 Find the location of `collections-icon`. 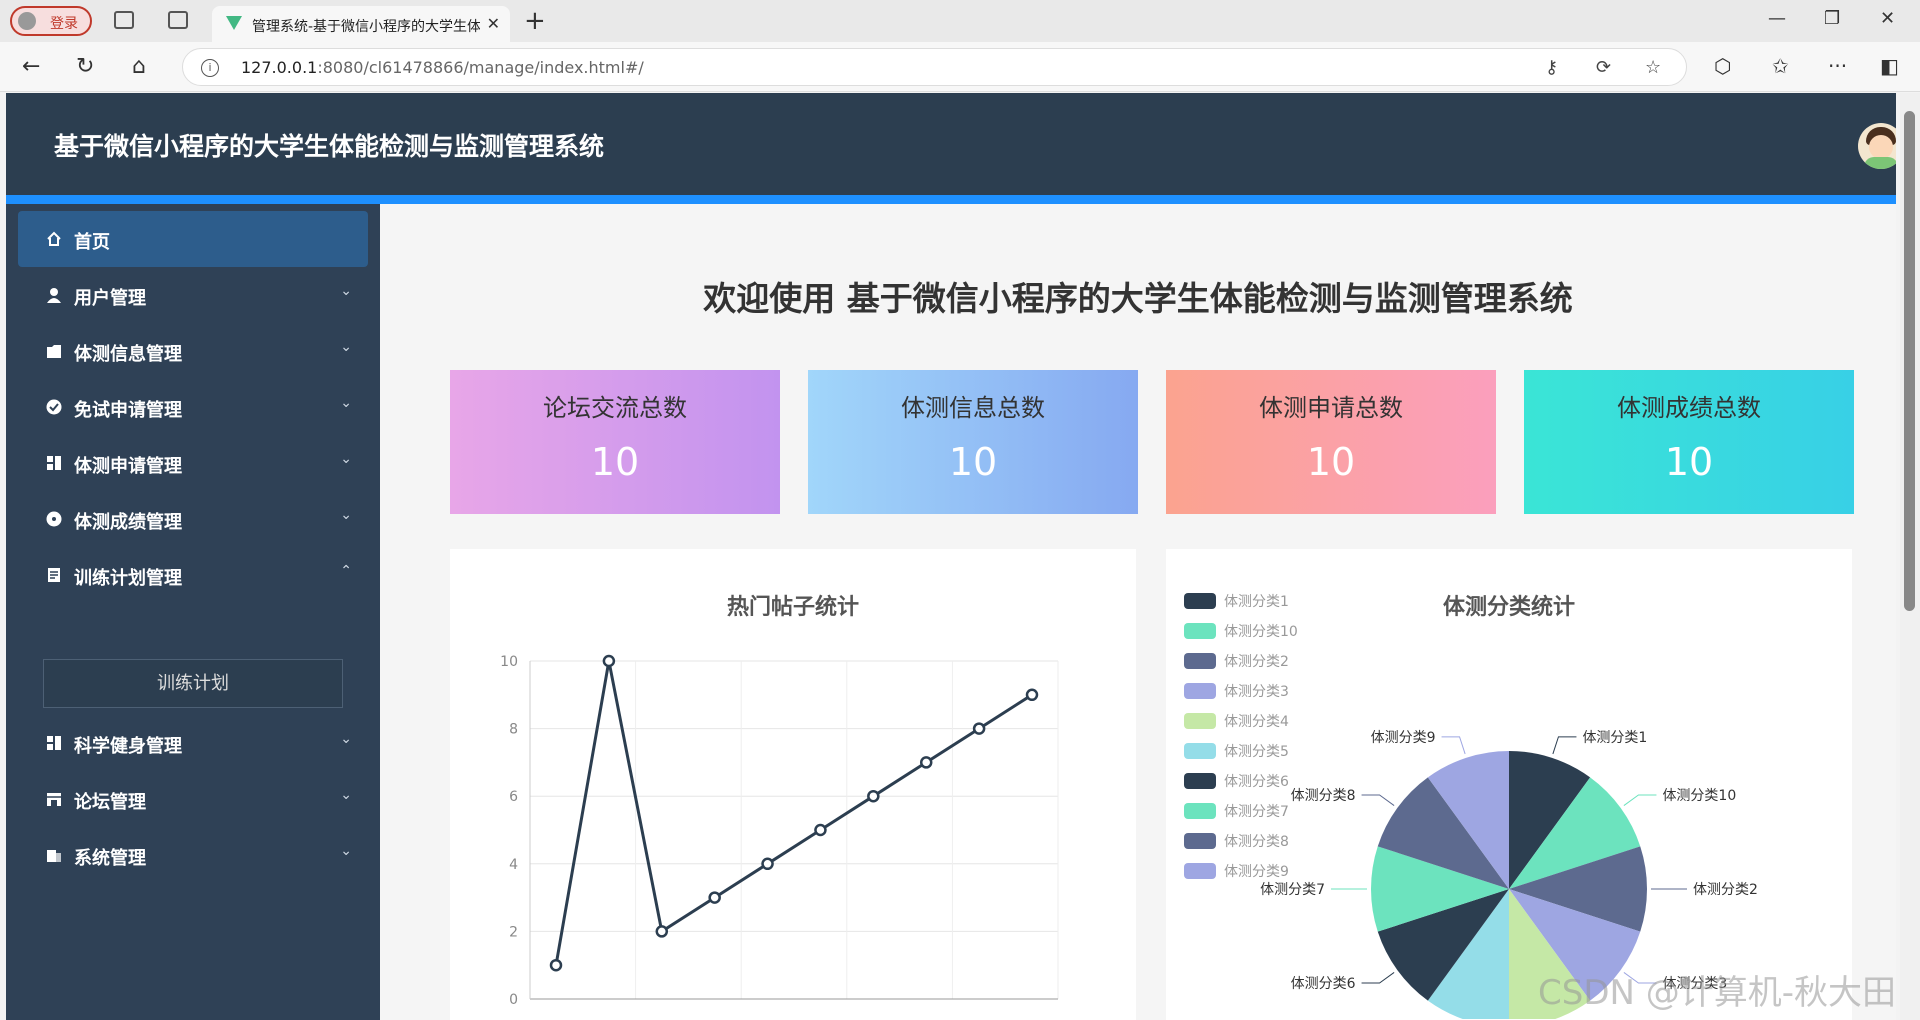

collections-icon is located at coordinates (124, 20).